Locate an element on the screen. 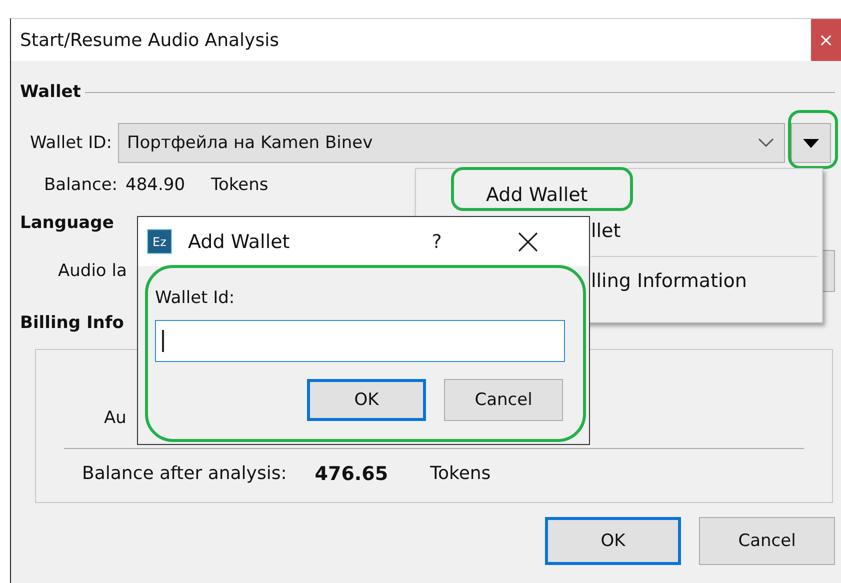 This screenshot has width=841, height=583. window-title: Add Wallet is located at coordinates (239, 241).